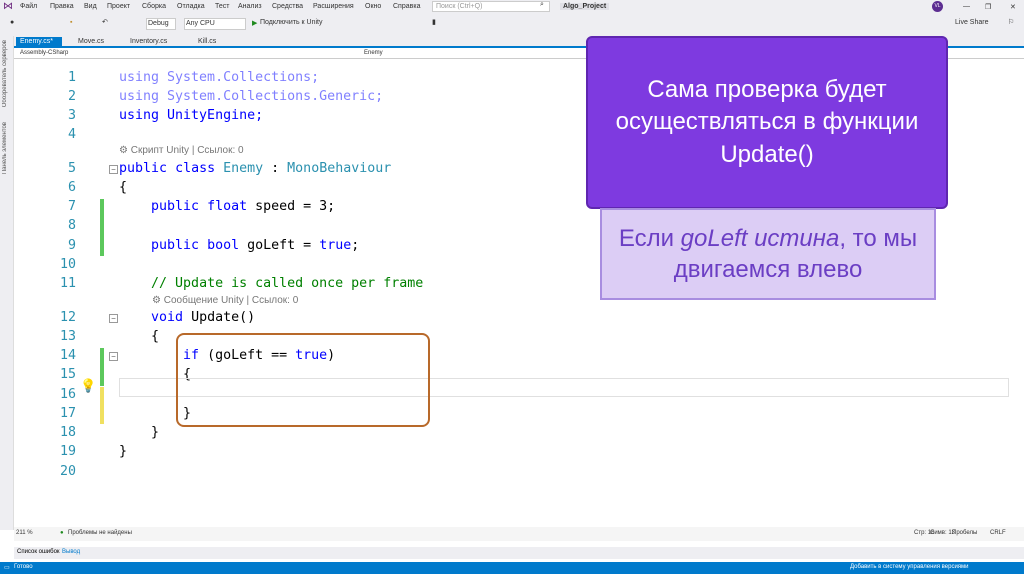  What do you see at coordinates (1013, 7) in the screenshot?
I see `close-icon: ✕` at bounding box center [1013, 7].